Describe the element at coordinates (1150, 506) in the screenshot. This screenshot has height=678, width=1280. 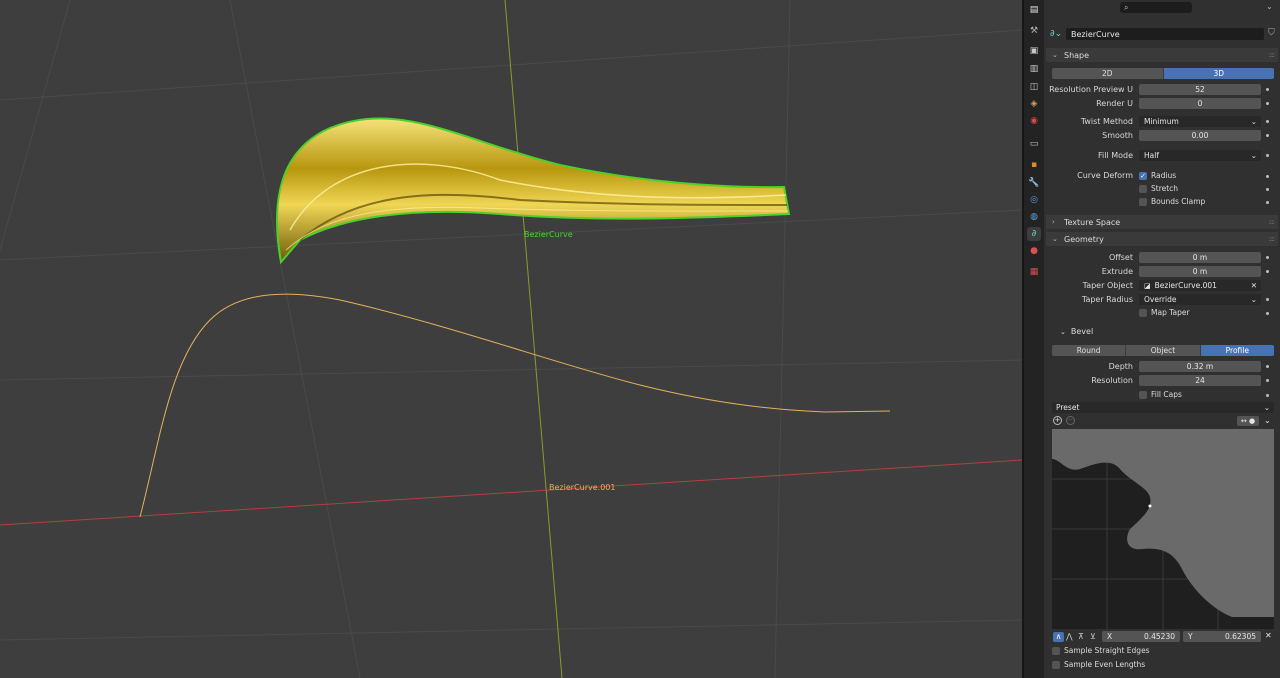
I see `profile-control-point` at that location.